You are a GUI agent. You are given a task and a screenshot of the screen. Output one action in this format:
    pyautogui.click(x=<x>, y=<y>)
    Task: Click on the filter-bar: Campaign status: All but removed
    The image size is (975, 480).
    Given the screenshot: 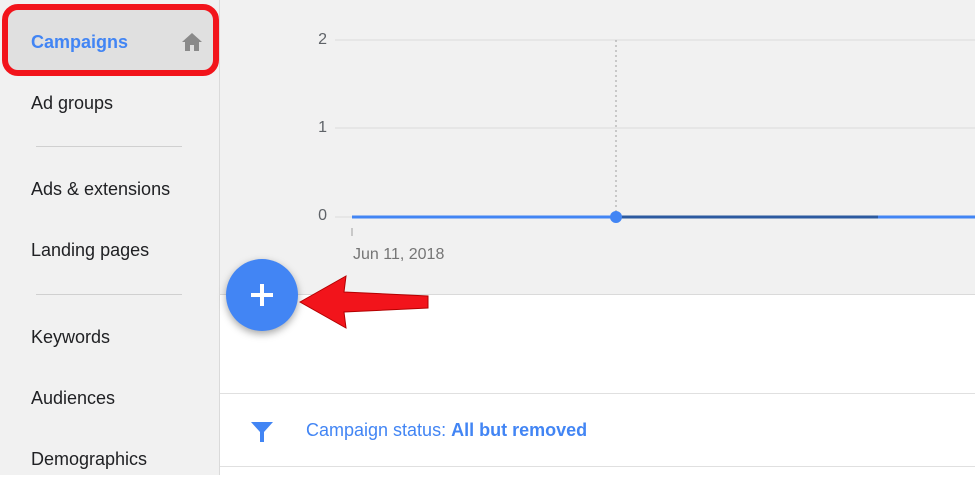 What is the action you would take?
    pyautogui.click(x=597, y=430)
    